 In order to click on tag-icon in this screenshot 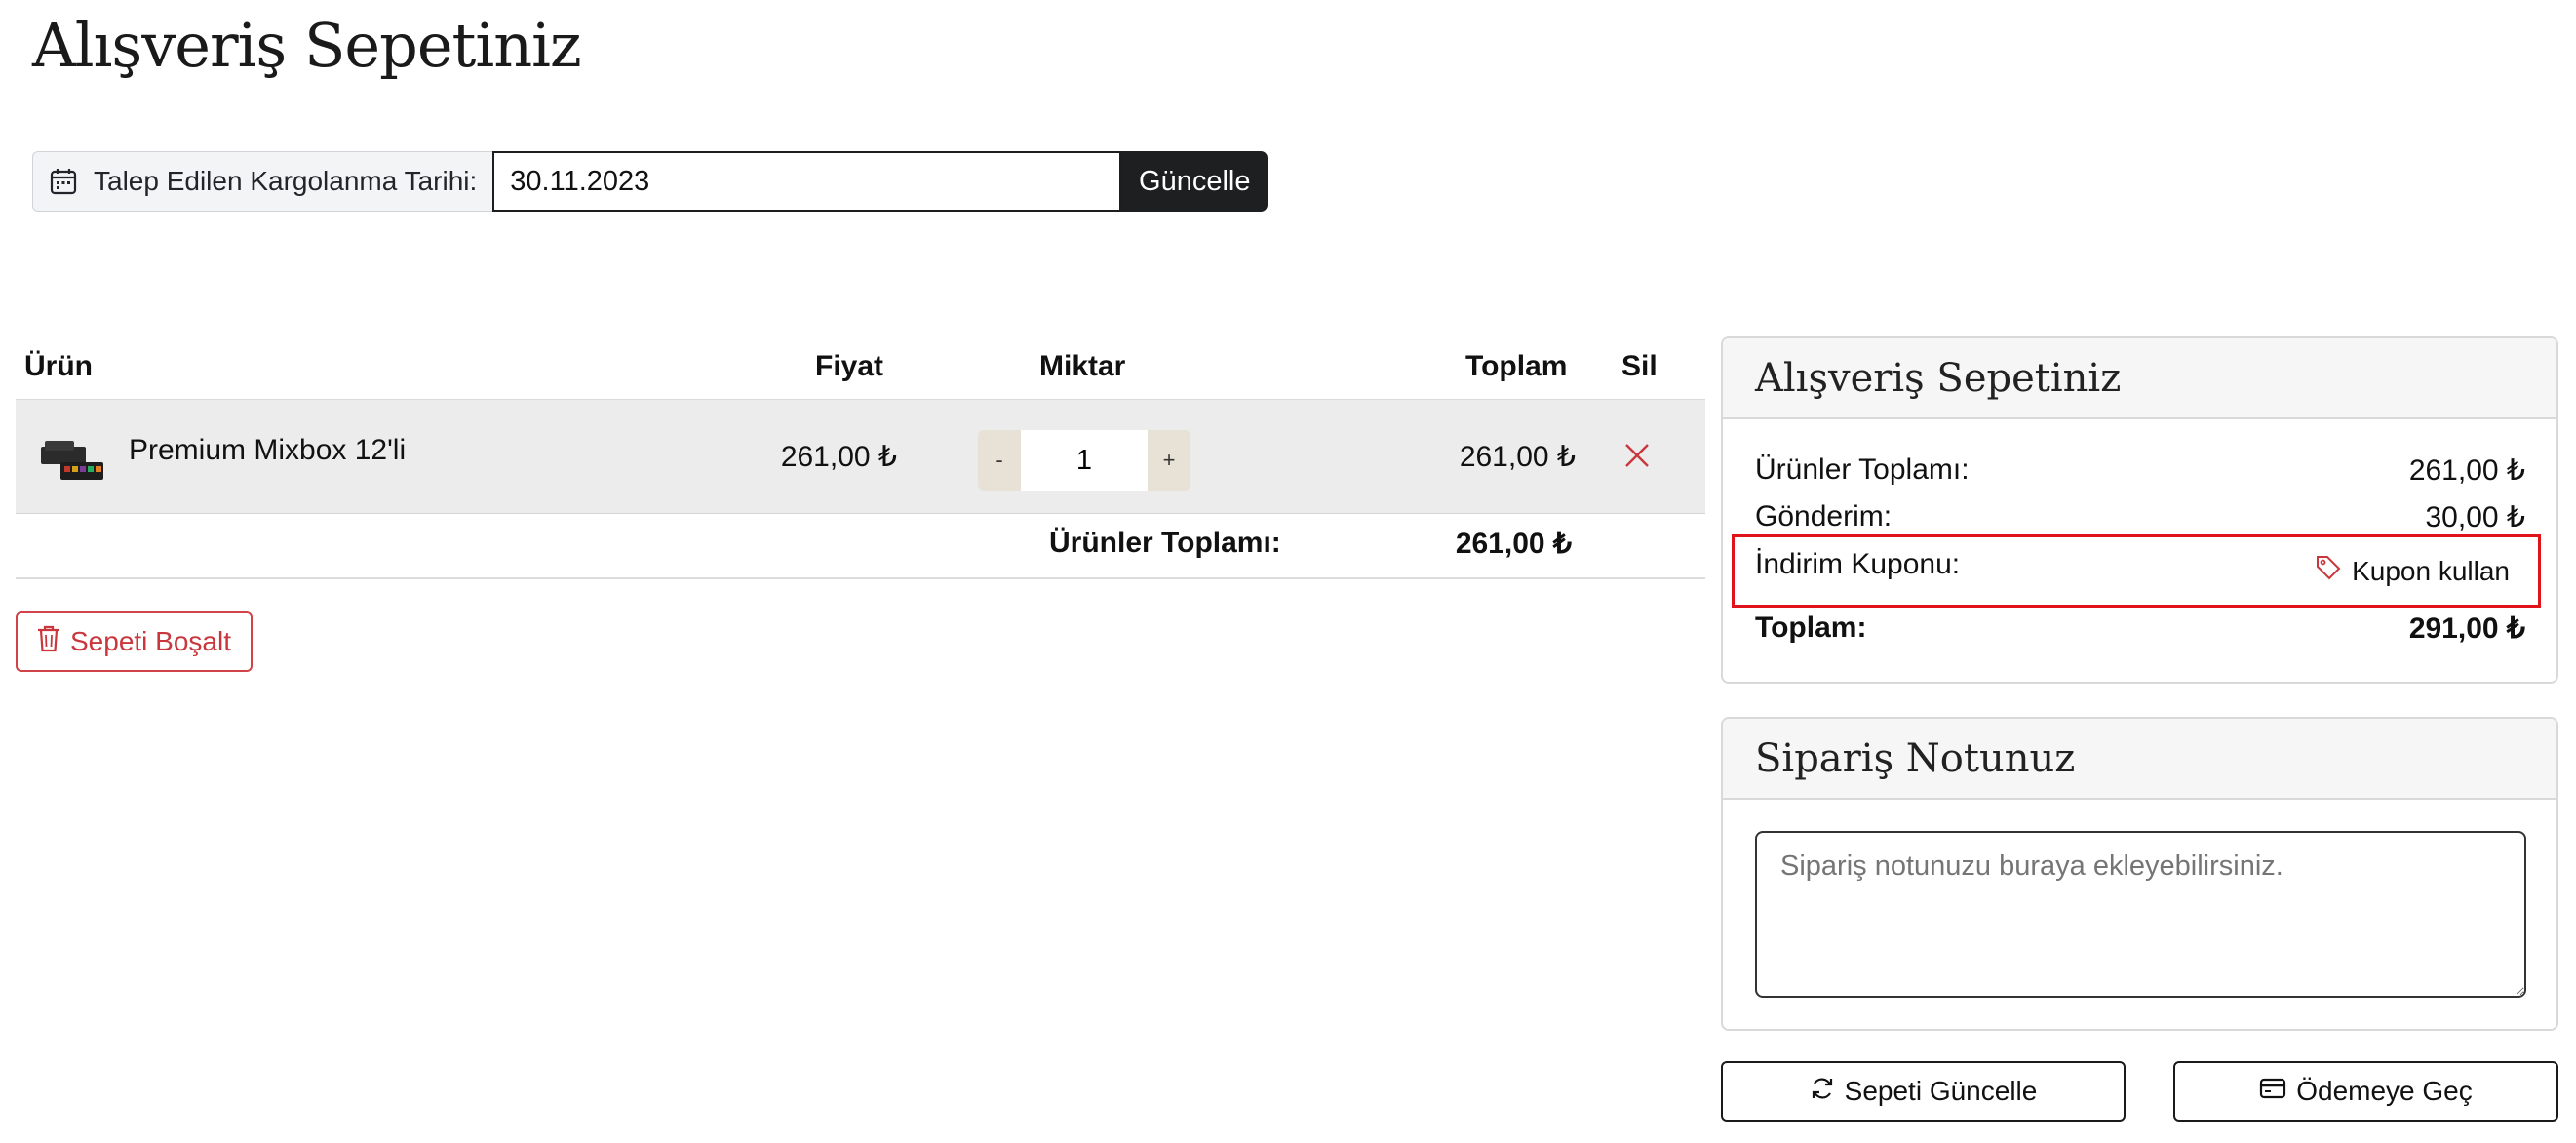, I will do `click(2328, 571)`.